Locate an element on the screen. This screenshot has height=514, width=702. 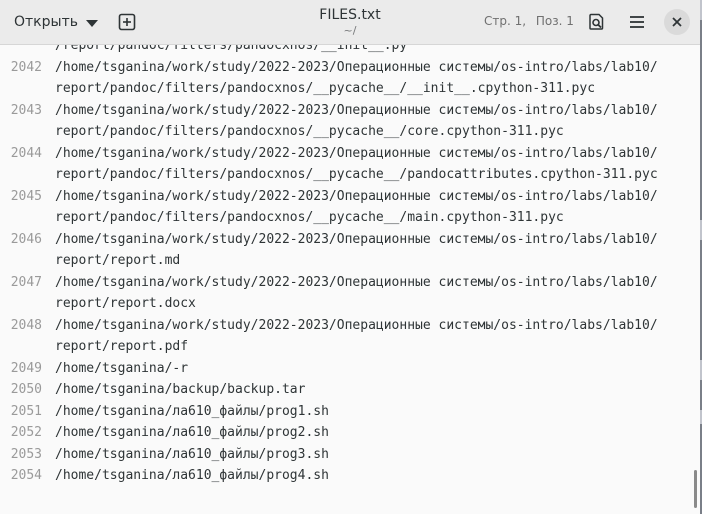
close-icon is located at coordinates (677, 22).